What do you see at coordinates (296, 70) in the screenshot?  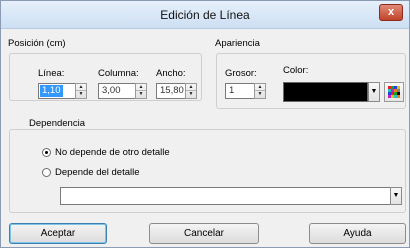 I see `color-label: Color:` at bounding box center [296, 70].